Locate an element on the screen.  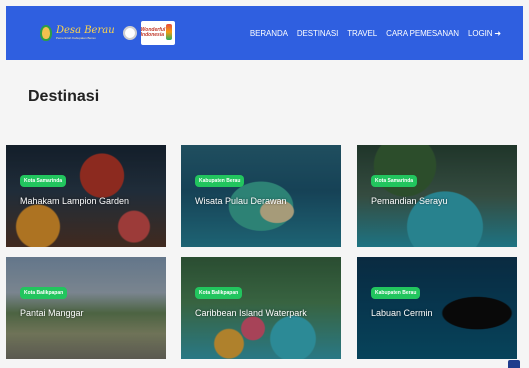
brand-subtitle: Pemerintah Kabupaten Berau is located at coordinates (76, 37).